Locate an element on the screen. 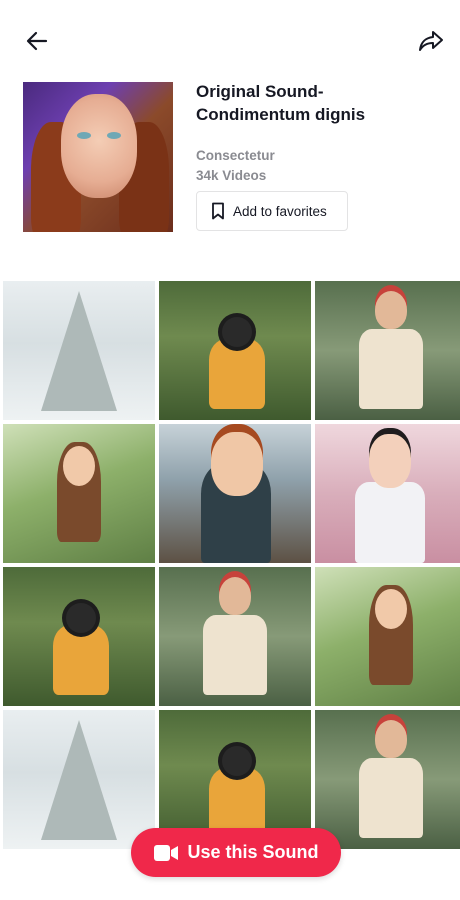  arrow-left-icon is located at coordinates (37, 41).